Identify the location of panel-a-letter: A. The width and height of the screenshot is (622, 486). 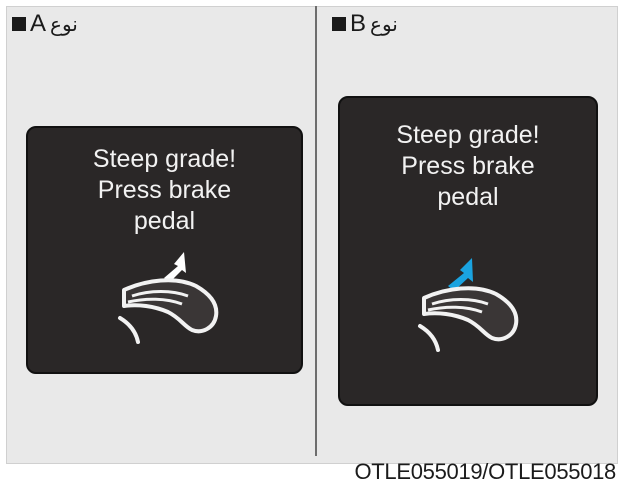
(38, 23).